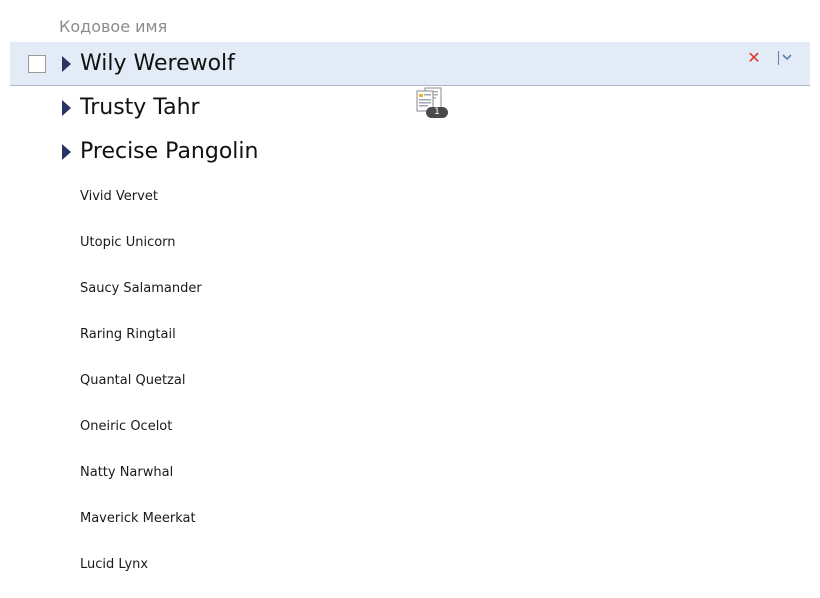 The height and width of the screenshot is (598, 820). What do you see at coordinates (410, 64) in the screenshot?
I see `group-row-wily-werewolf: Wily Werewolf ✕` at bounding box center [410, 64].